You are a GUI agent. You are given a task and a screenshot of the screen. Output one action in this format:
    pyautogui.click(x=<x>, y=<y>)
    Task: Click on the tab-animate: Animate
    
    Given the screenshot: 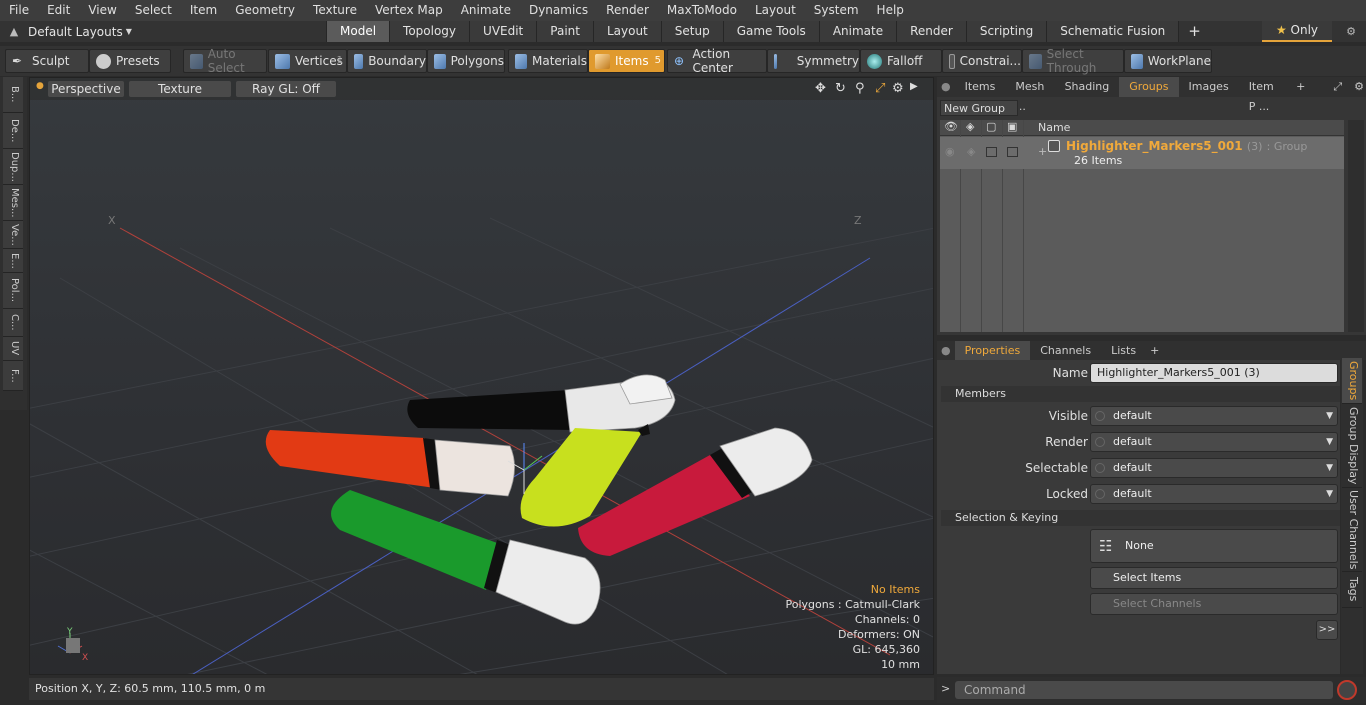 What is the action you would take?
    pyautogui.click(x=857, y=31)
    